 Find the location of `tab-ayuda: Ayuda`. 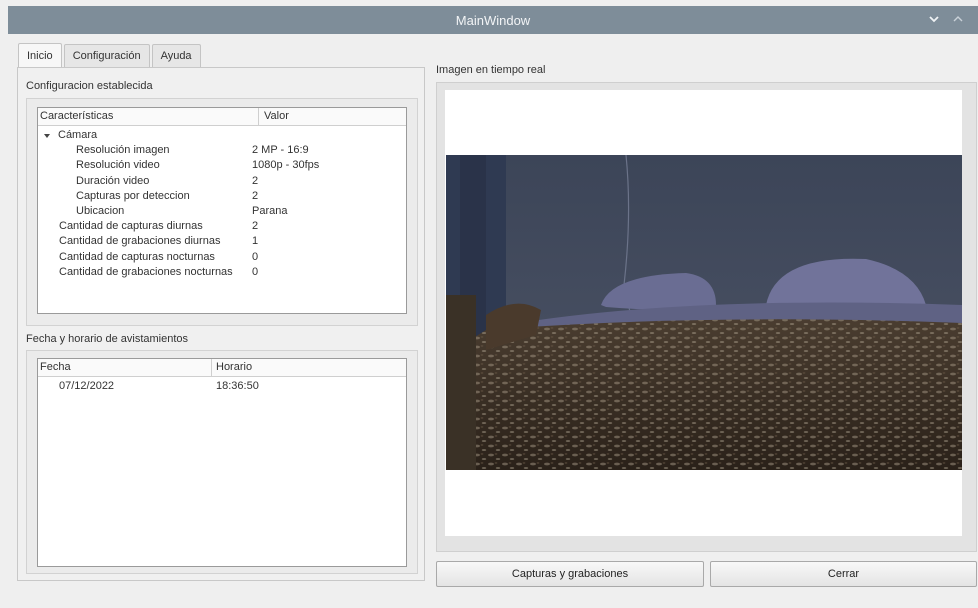

tab-ayuda: Ayuda is located at coordinates (176, 55).